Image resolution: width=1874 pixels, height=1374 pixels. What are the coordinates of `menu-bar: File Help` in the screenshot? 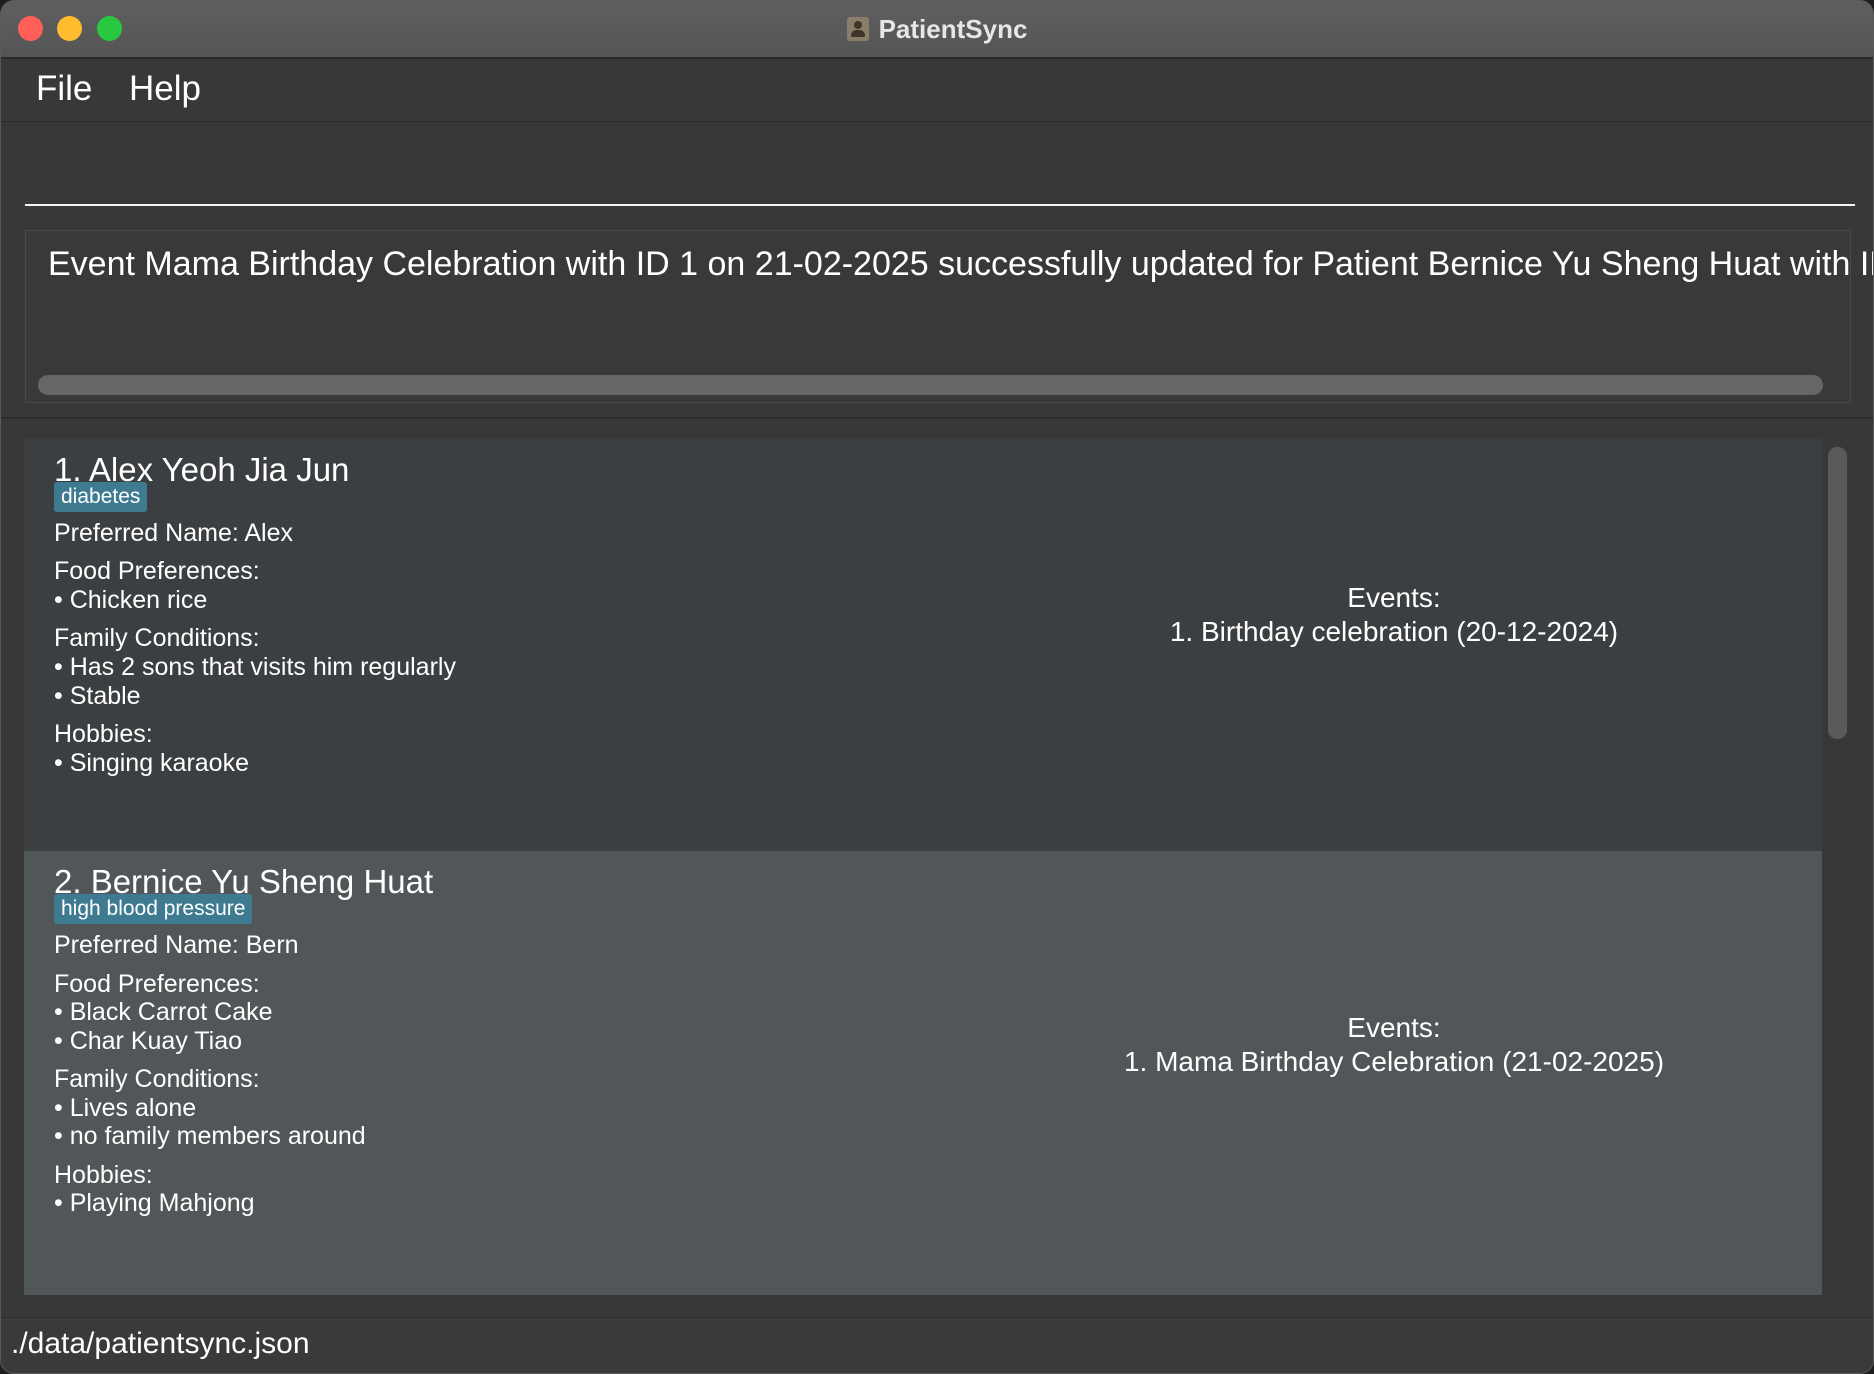 It's located at (937, 90).